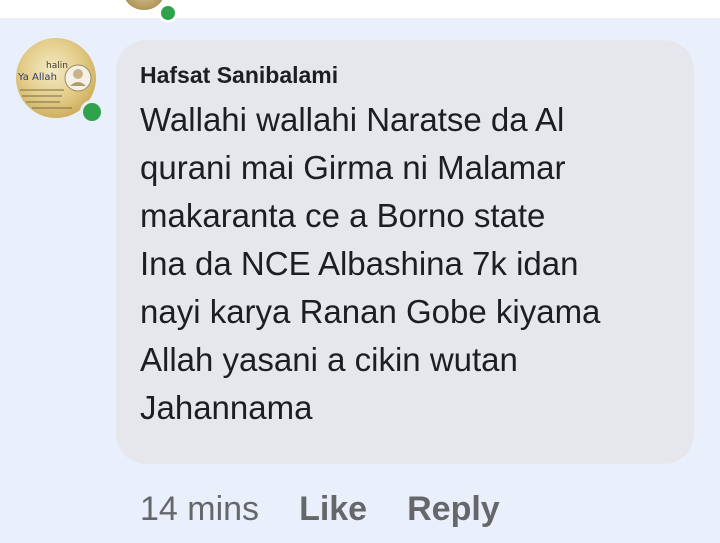 The height and width of the screenshot is (543, 720). Describe the element at coordinates (453, 509) in the screenshot. I see `reply-button: Reply` at that location.